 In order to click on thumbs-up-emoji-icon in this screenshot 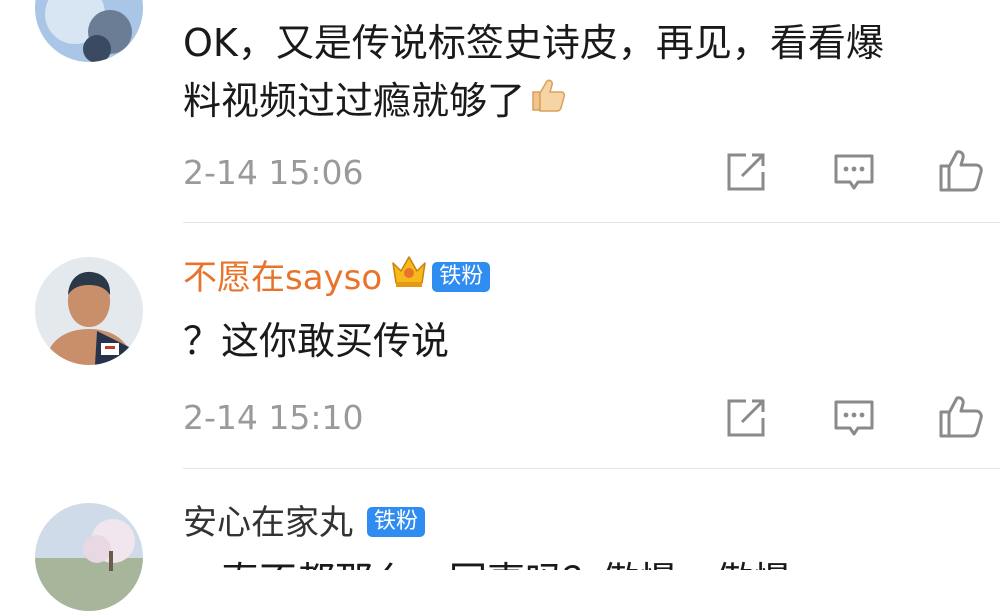, I will do `click(547, 100)`.